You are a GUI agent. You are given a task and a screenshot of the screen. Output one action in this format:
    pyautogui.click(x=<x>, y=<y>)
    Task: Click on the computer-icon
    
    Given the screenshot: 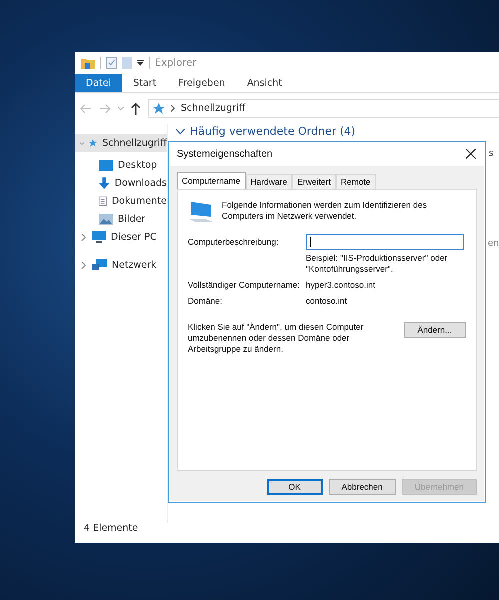 What is the action you would take?
    pyautogui.click(x=201, y=212)
    